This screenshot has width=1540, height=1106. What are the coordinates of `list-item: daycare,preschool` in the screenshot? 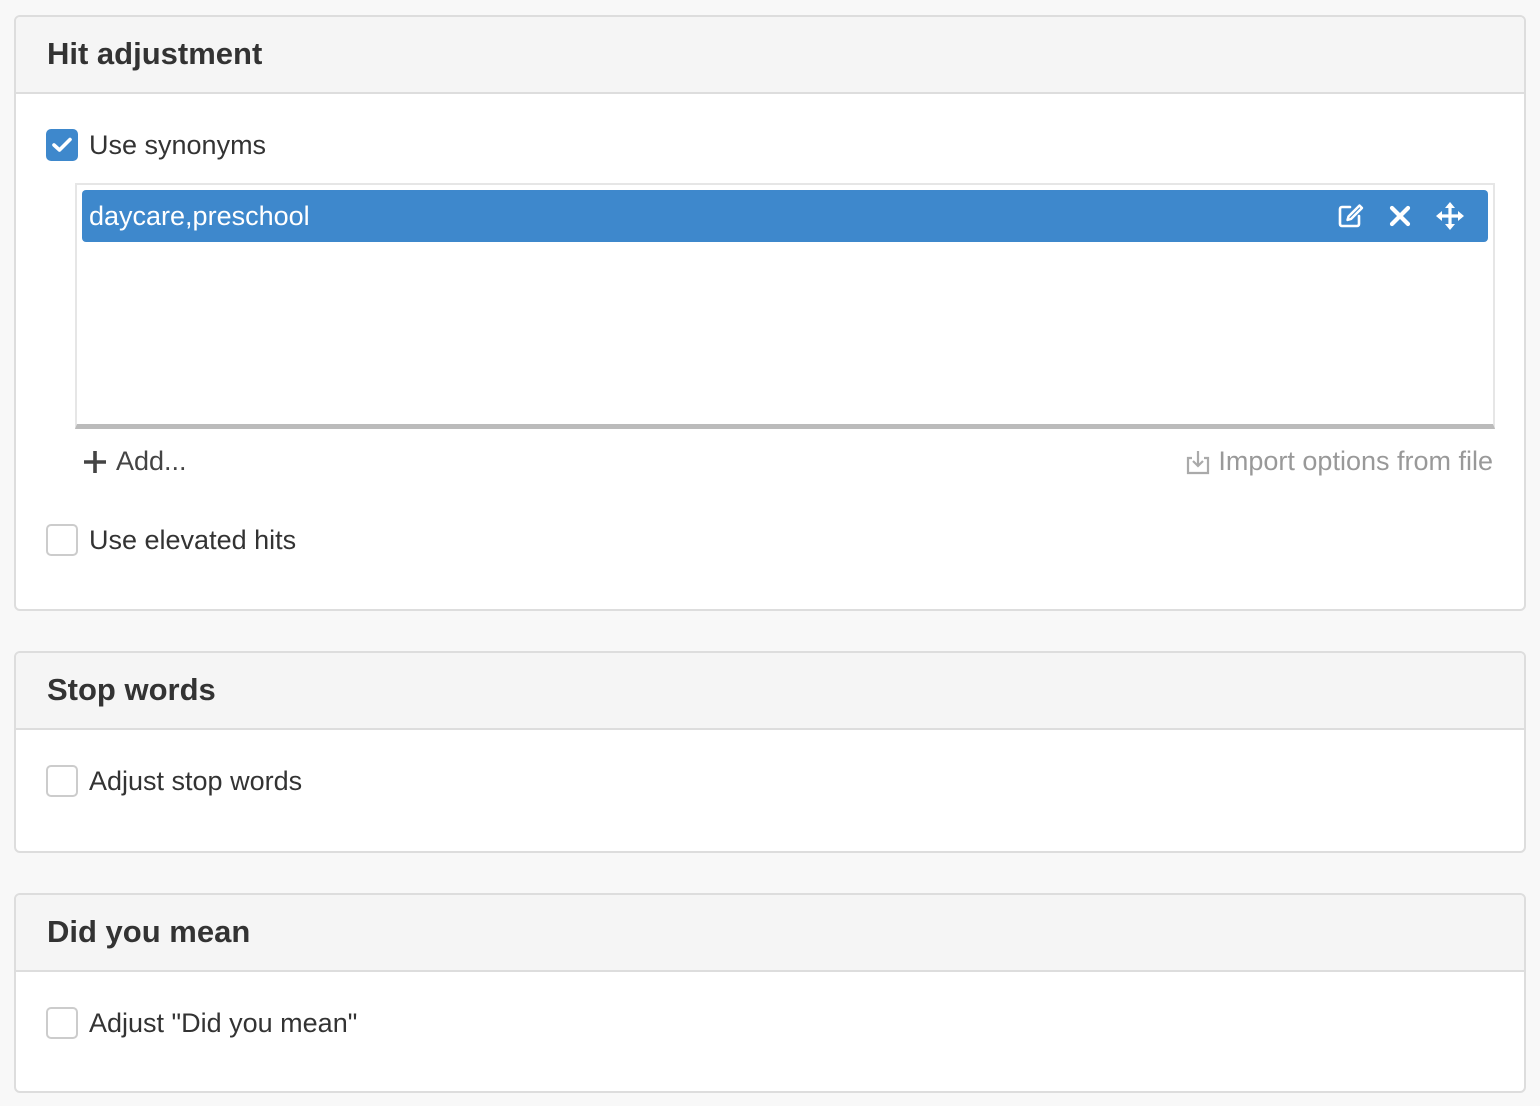 It's located at (785, 216).